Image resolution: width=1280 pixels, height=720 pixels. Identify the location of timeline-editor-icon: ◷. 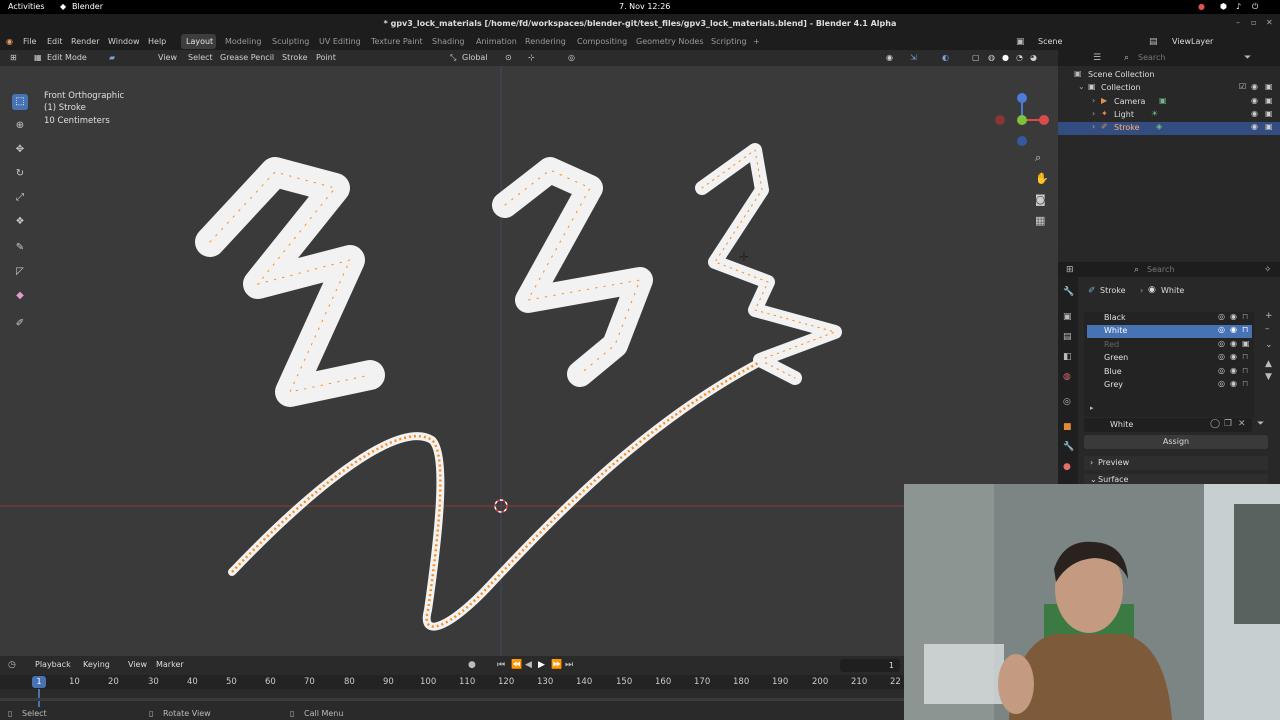
(12, 665).